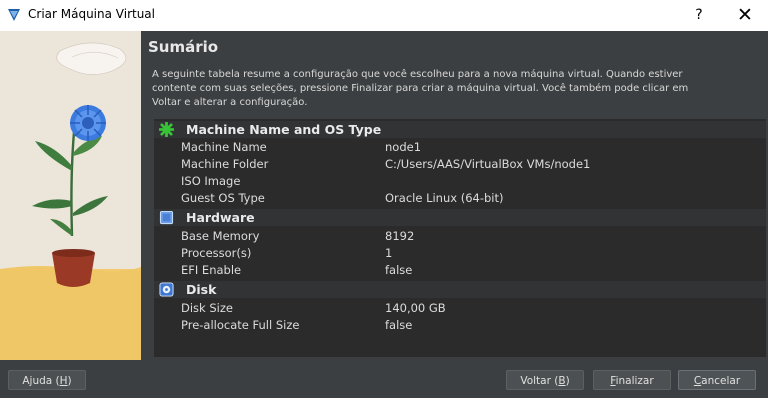 The width and height of the screenshot is (768, 398). I want to click on row-key: EFI Enable, so click(211, 270).